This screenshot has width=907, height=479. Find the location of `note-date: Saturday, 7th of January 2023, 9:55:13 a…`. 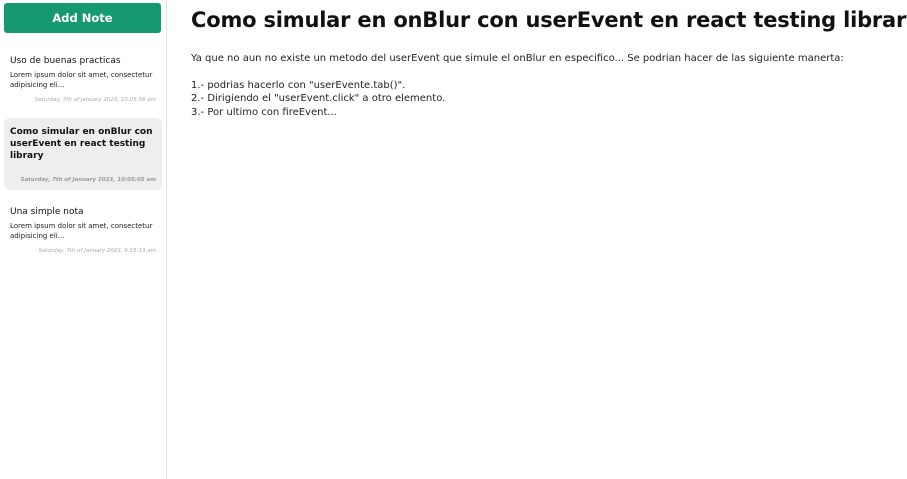

note-date: Saturday, 7th of January 2023, 9:55:13 a… is located at coordinates (97, 251).